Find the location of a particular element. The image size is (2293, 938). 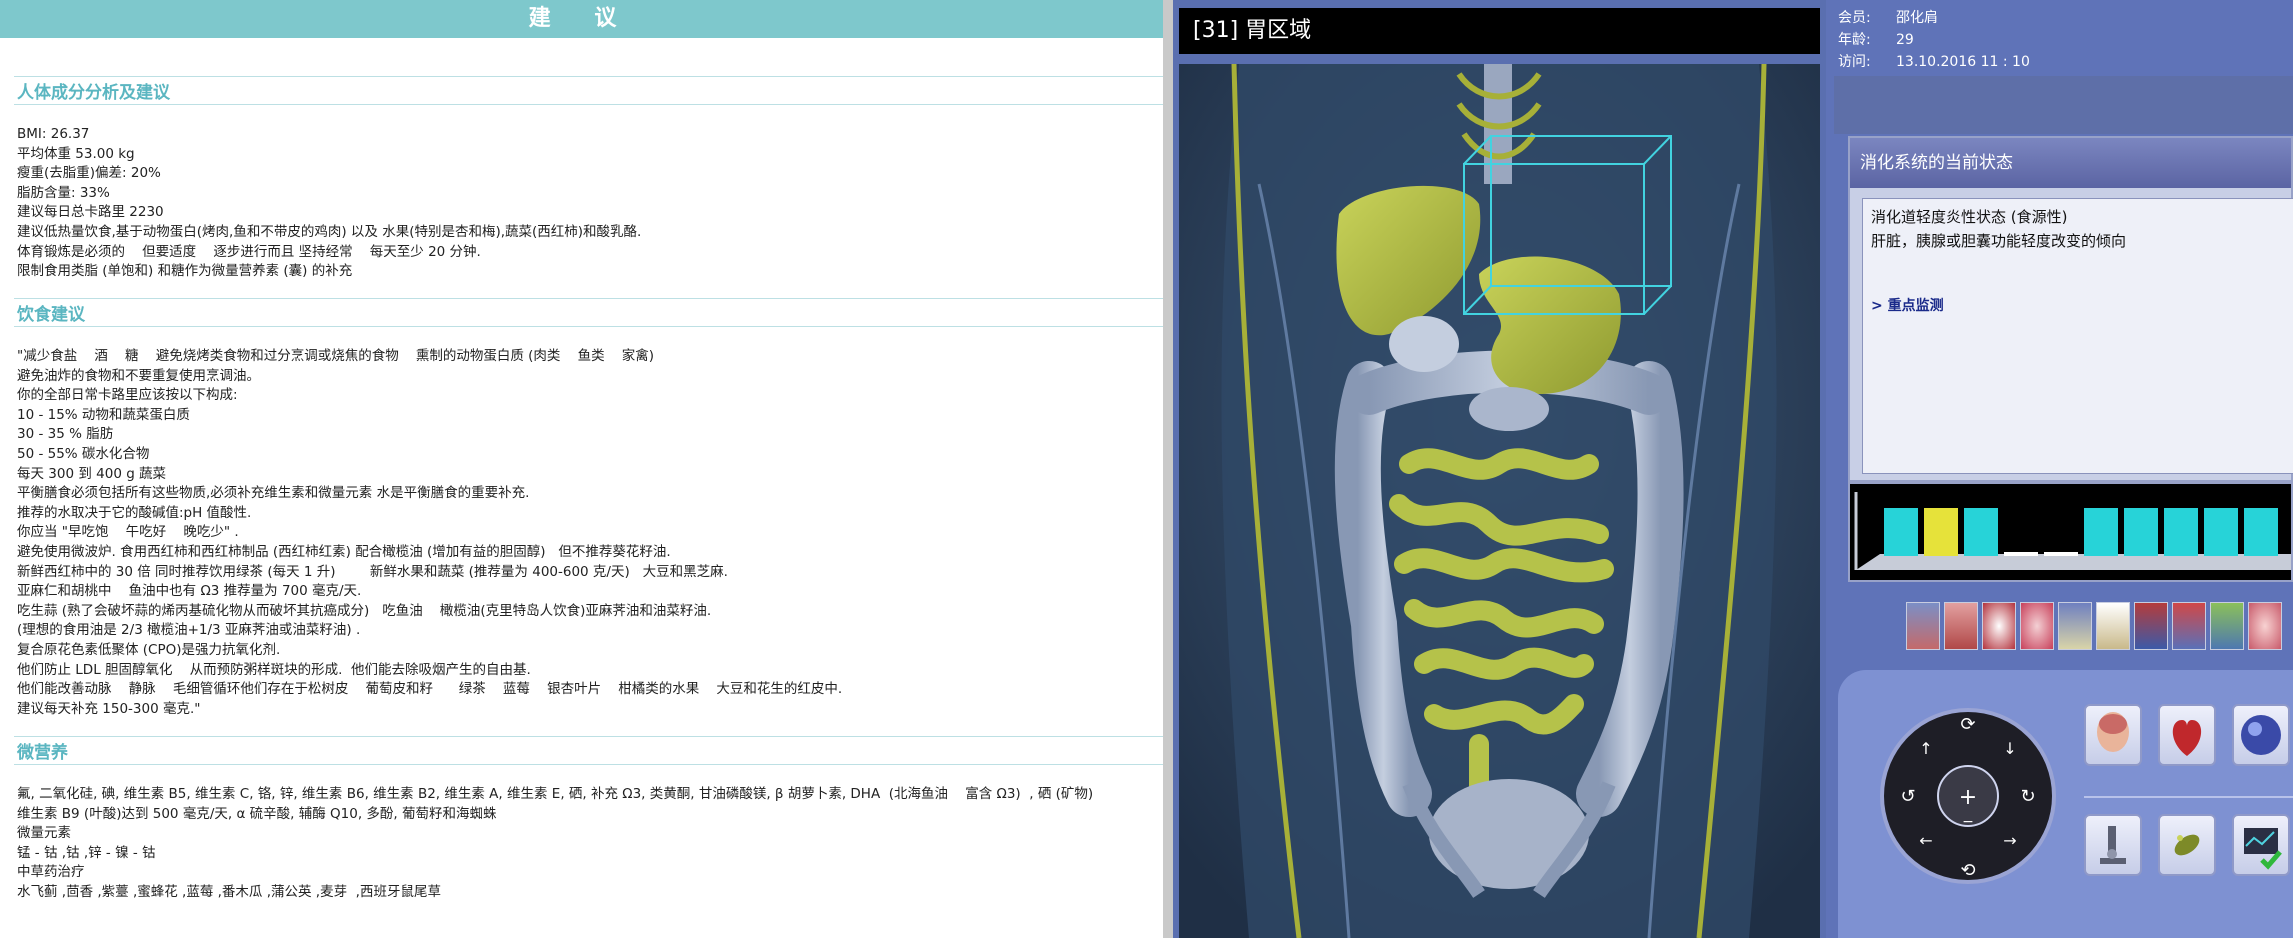

status-line: 消化道轻度炎性状态 (食源性) is located at coordinates (1969, 217).